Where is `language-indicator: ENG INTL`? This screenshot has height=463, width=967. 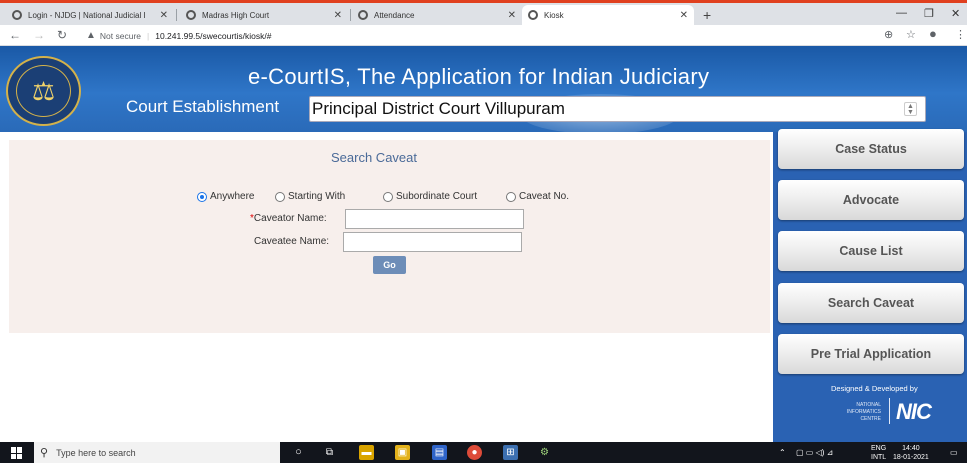 language-indicator: ENG INTL is located at coordinates (878, 453).